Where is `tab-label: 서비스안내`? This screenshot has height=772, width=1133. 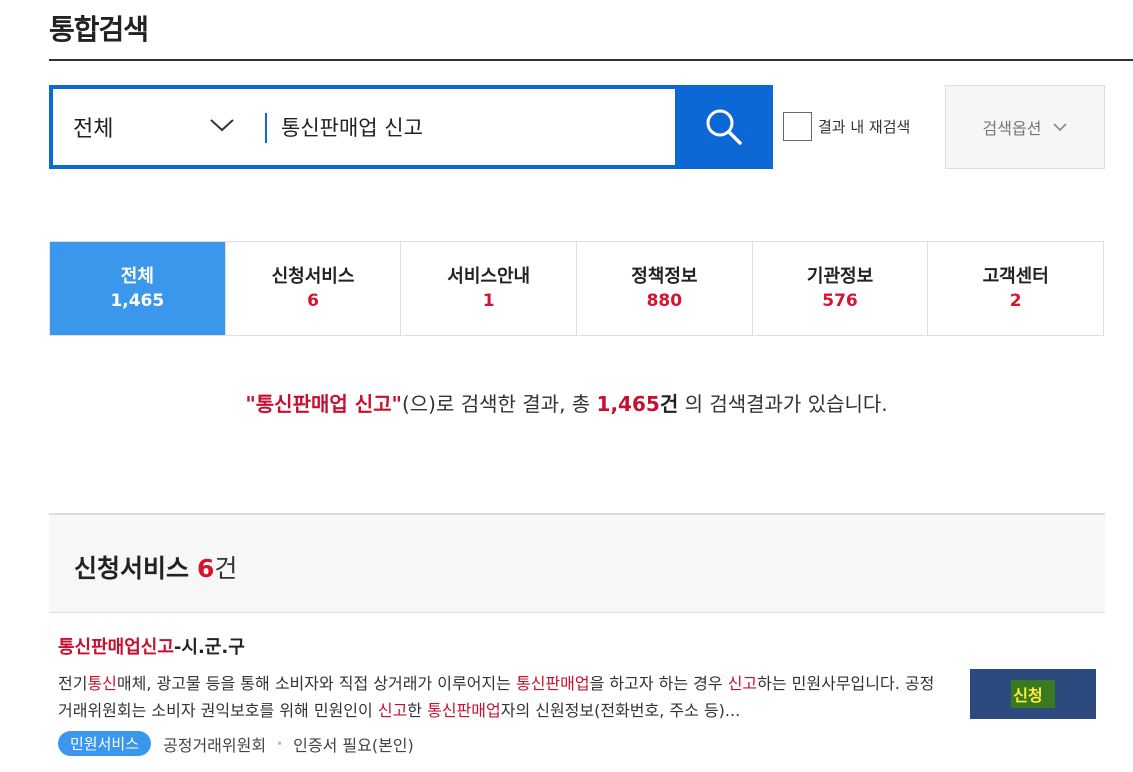 tab-label: 서비스안내 is located at coordinates (489, 276).